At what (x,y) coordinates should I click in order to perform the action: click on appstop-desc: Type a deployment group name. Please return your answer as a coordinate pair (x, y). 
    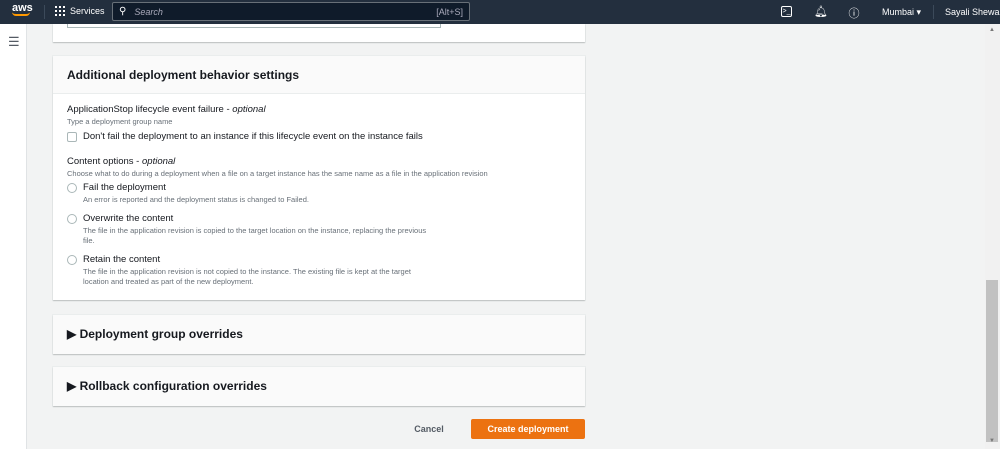
    Looking at the image, I should click on (120, 121).